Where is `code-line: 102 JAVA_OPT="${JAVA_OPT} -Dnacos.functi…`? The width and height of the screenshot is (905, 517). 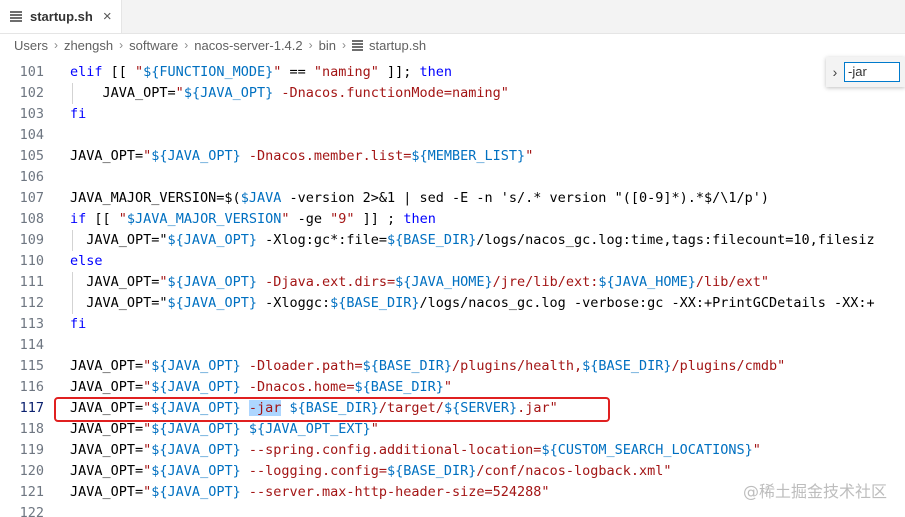
code-line: 102 JAVA_OPT="${JAVA_OPT} -Dnacos.functi… is located at coordinates (452, 93).